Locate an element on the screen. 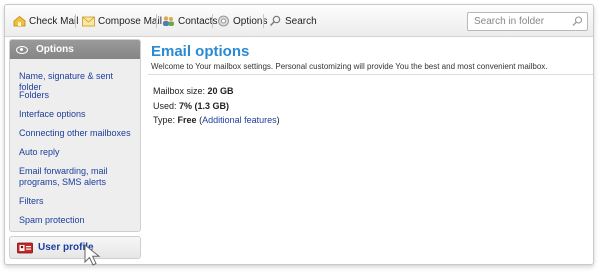  check-mail-button: Check Mail is located at coordinates (45, 21).